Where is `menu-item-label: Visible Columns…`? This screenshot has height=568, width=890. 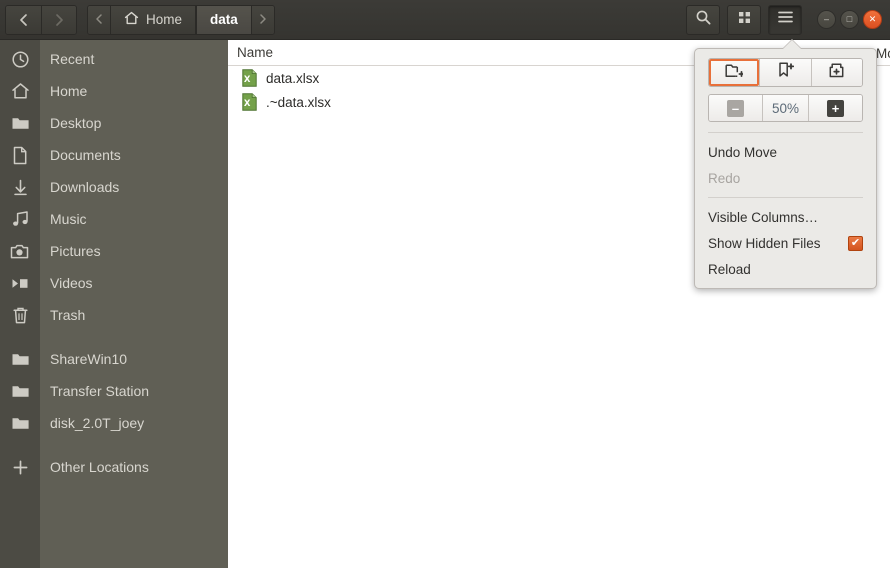
menu-item-label: Visible Columns… is located at coordinates (763, 217).